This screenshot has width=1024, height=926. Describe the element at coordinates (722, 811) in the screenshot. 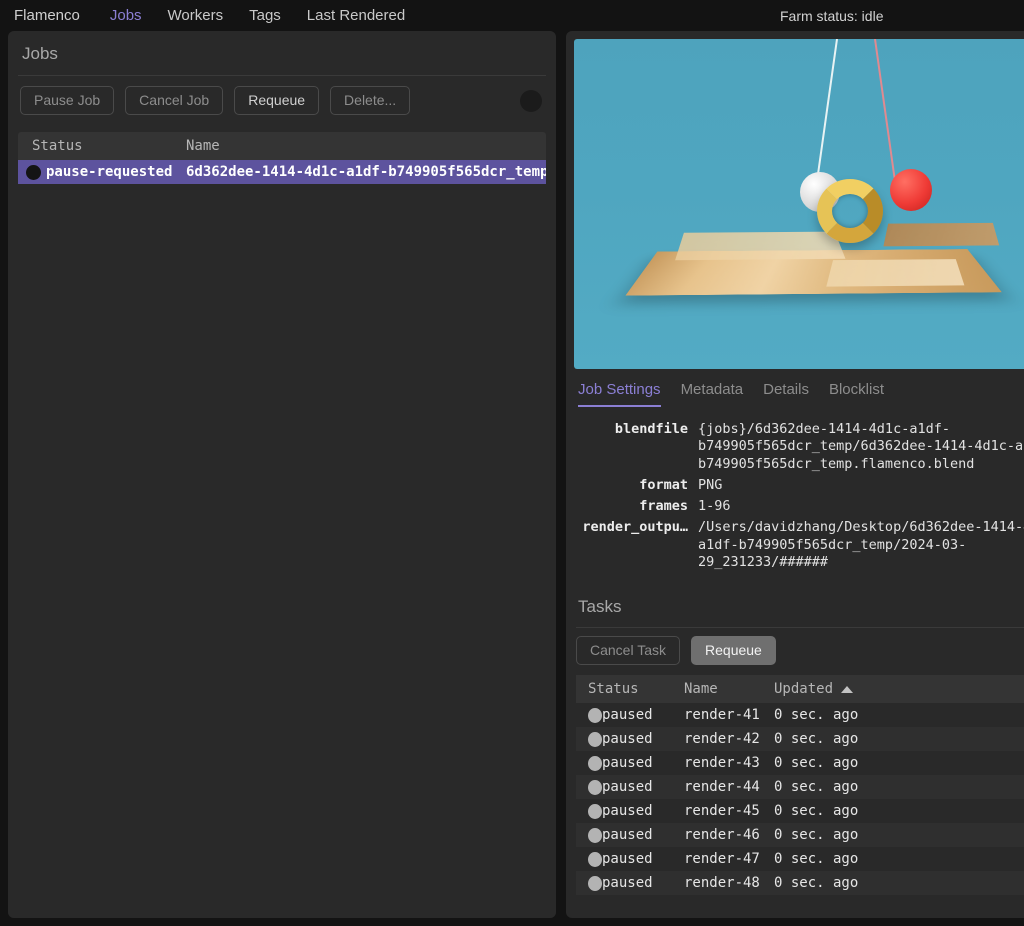

I see `task-name-text: render-45` at that location.